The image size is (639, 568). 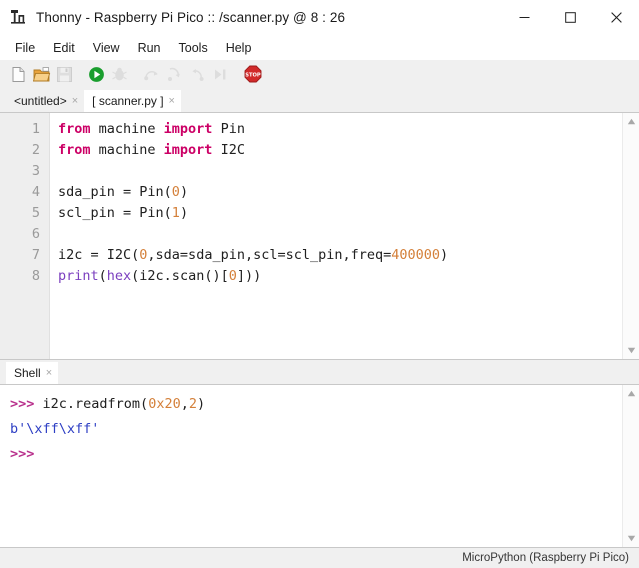 What do you see at coordinates (25, 236) in the screenshot?
I see `line-number-gutter: 1 2 3 4 5 6 7 8` at bounding box center [25, 236].